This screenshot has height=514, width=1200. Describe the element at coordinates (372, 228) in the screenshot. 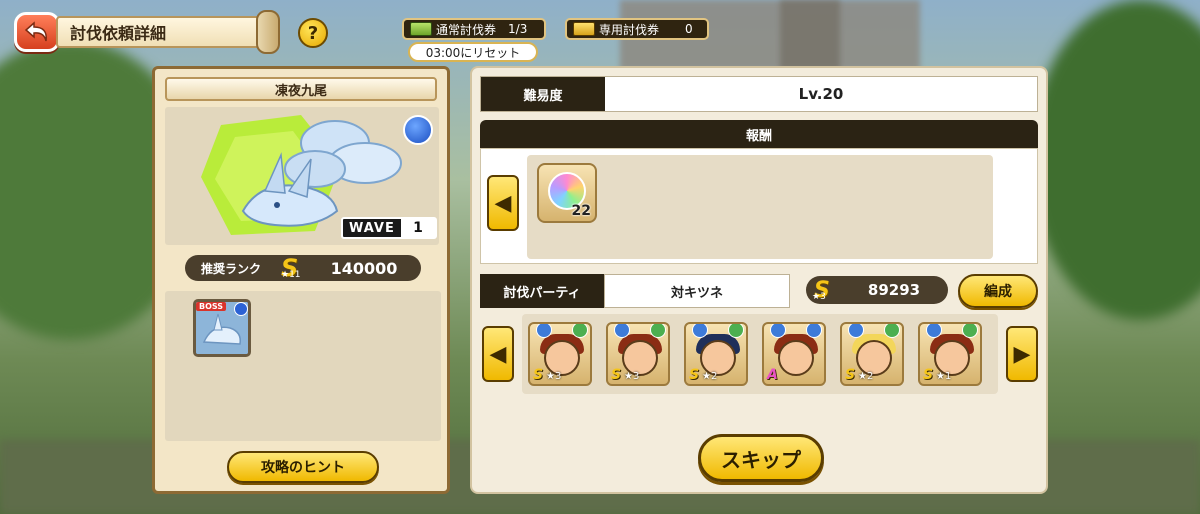

I see `wave-label: WAVE` at that location.